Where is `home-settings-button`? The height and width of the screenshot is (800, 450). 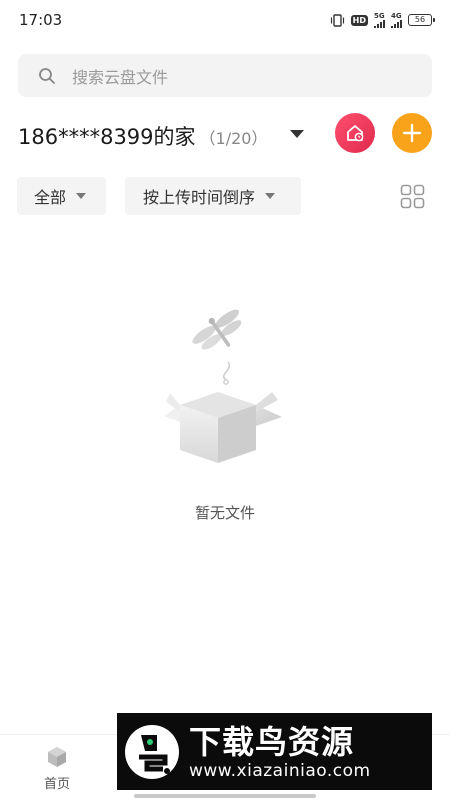 home-settings-button is located at coordinates (355, 133).